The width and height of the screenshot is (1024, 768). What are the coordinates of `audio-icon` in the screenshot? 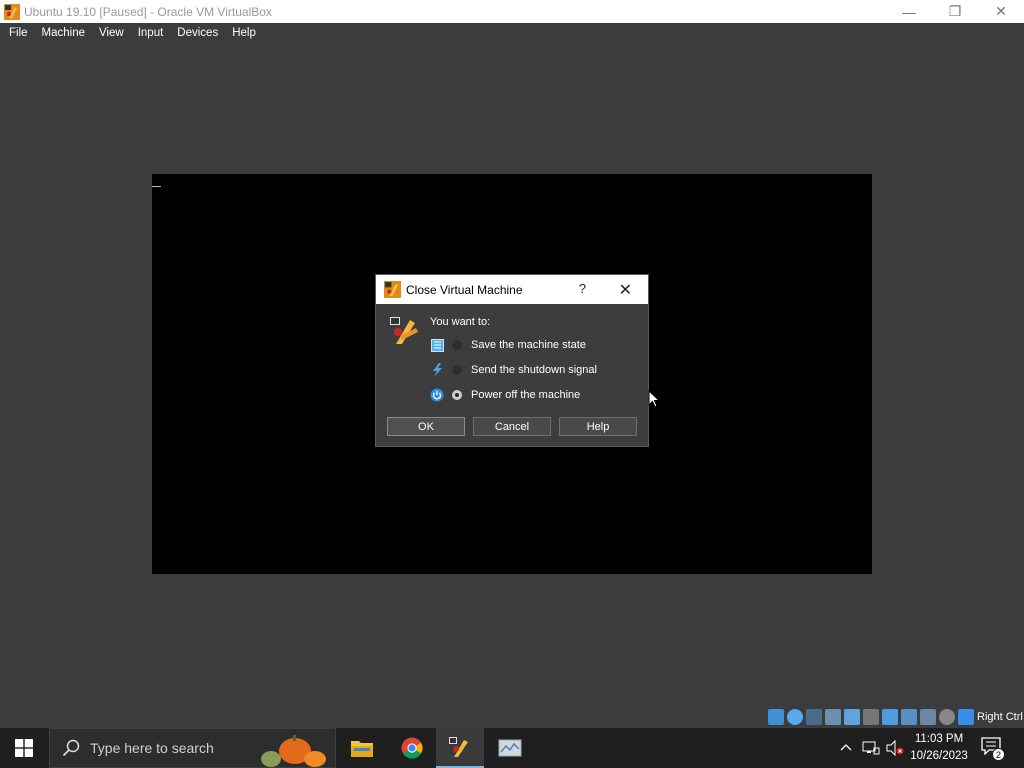 It's located at (814, 717).